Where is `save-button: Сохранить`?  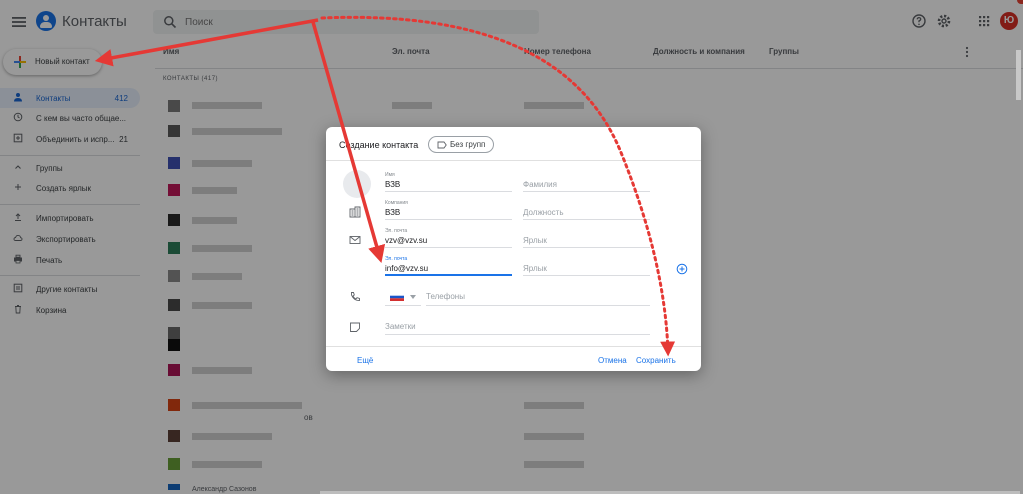 save-button: Сохранить is located at coordinates (656, 360).